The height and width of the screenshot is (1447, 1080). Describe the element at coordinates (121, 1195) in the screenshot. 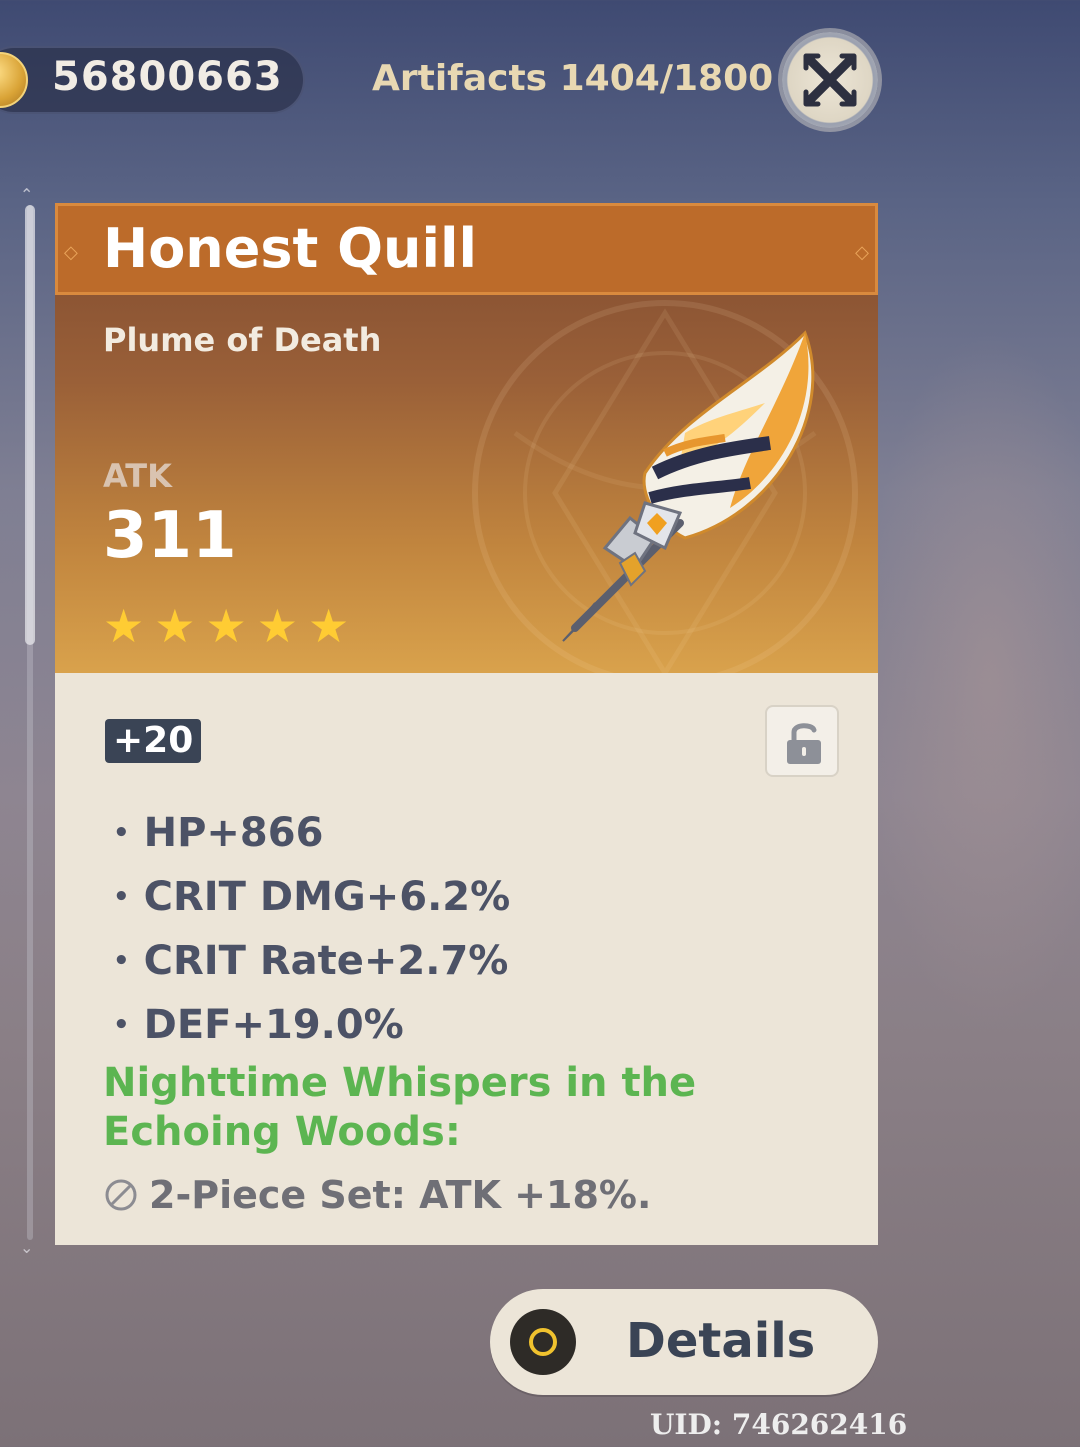

I see `set-inactive-icon` at that location.